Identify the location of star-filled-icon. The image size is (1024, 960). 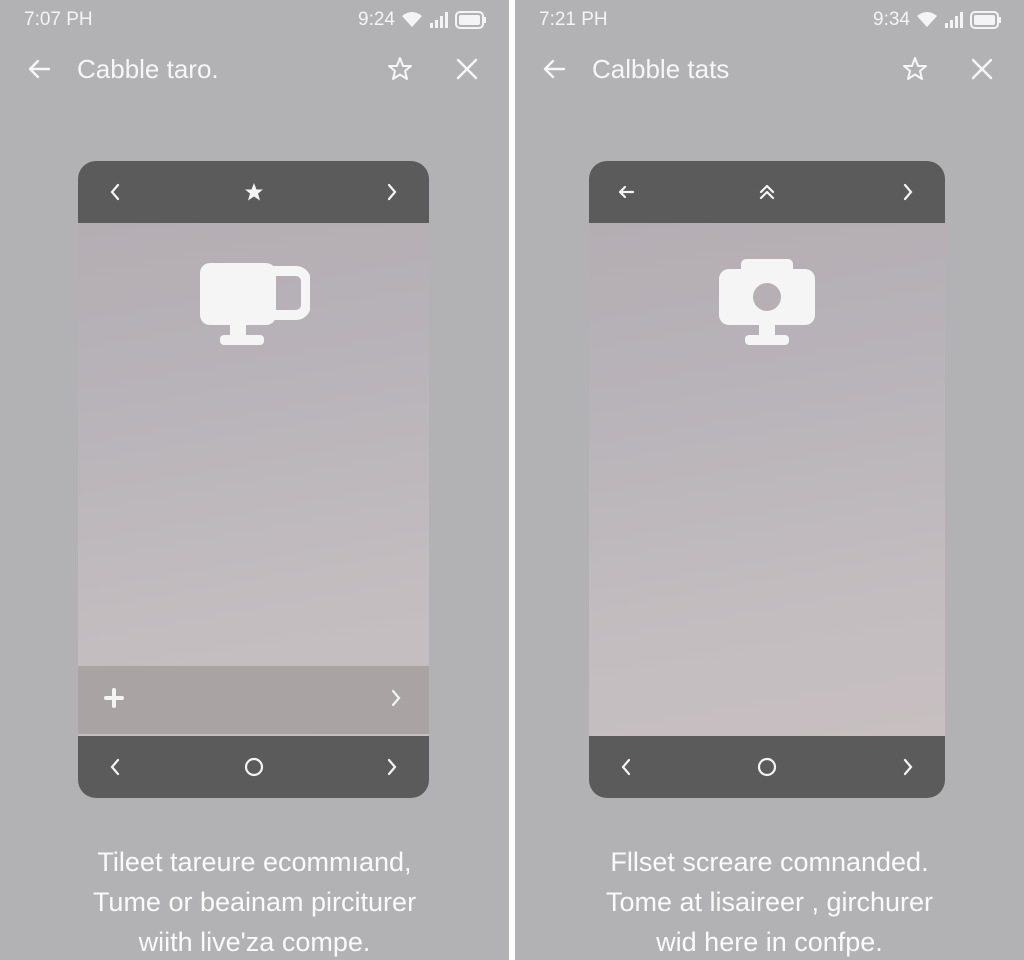
(254, 192).